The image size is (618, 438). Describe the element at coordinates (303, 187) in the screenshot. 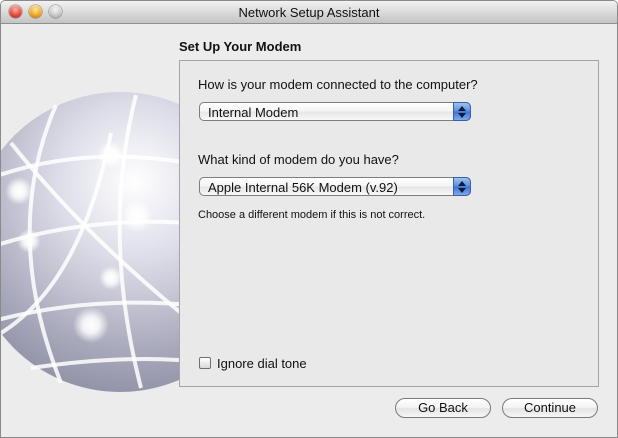

I see `modem-type-popup-value: Apple Internal 56K Modem (v.92)` at that location.